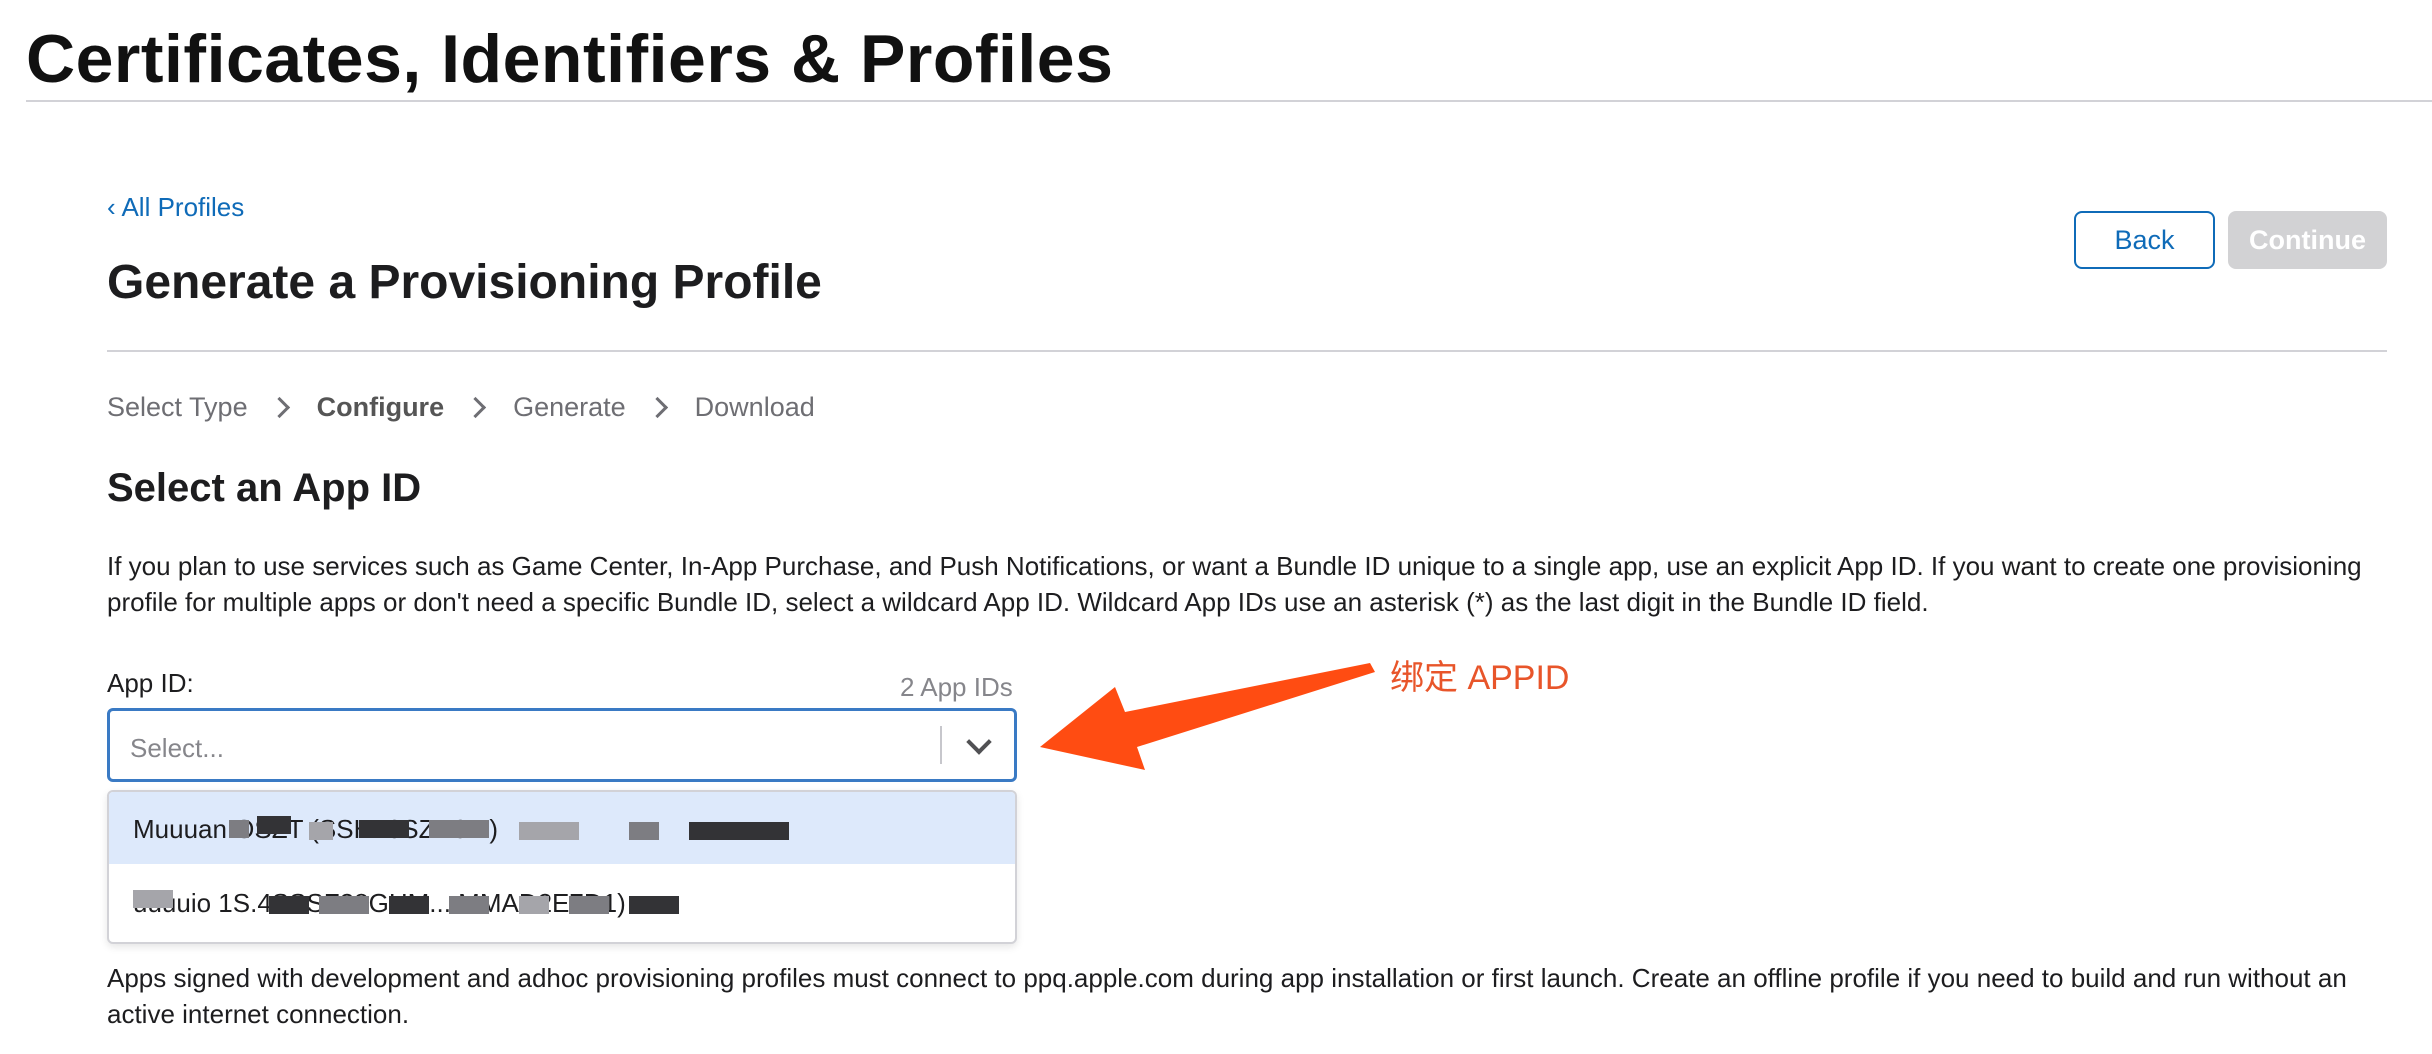  What do you see at coordinates (979, 742) in the screenshot?
I see `chevron-down-icon` at bounding box center [979, 742].